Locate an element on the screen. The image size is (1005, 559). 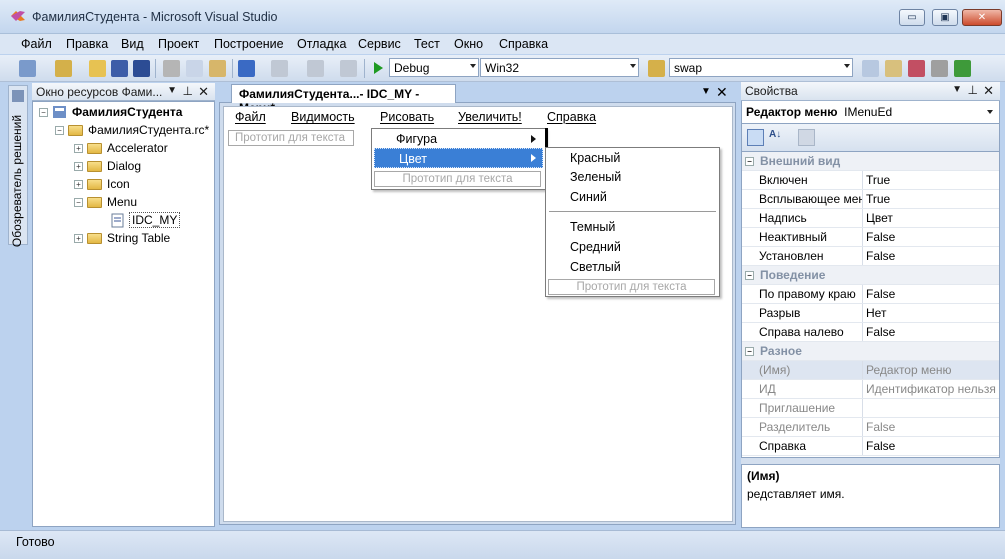
category-misc: − Разное is located at coordinates (870, 351).